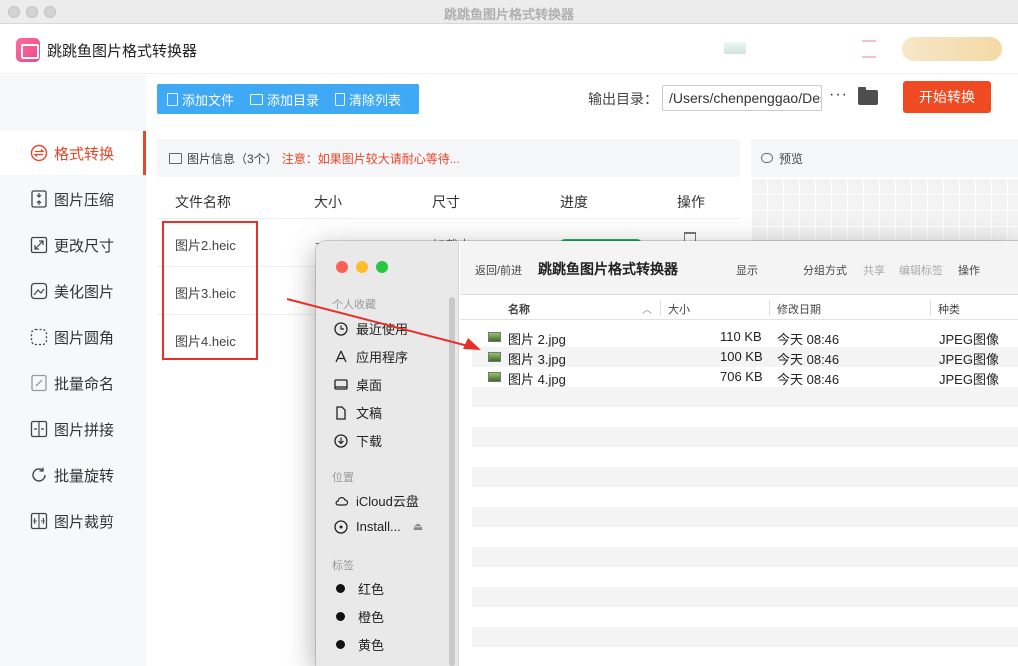 This screenshot has height=666, width=1018. I want to click on sidebar-item-rotate: 批量旋转, so click(73, 475).